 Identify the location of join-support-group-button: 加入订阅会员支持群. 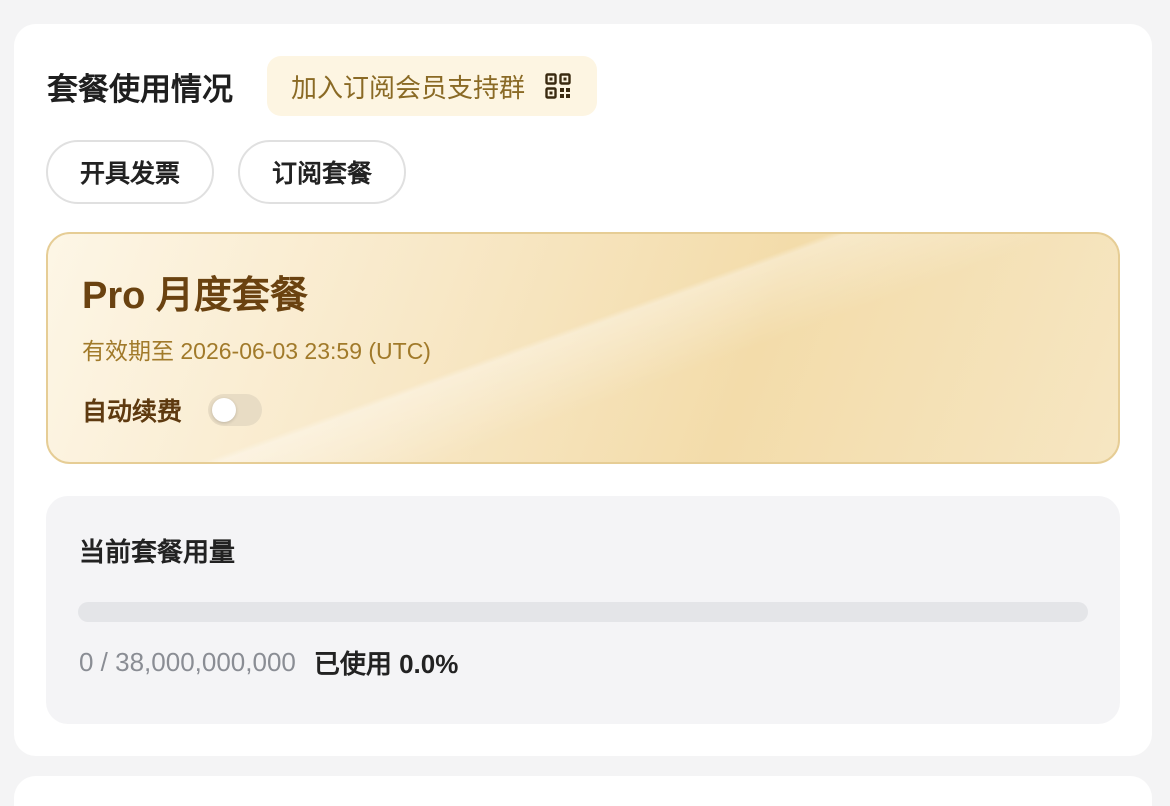
(432, 86).